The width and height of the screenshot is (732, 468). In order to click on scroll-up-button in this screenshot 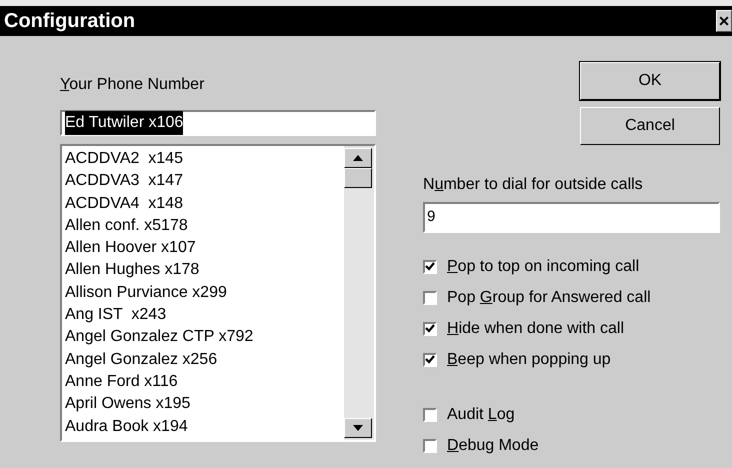, I will do `click(358, 158)`.